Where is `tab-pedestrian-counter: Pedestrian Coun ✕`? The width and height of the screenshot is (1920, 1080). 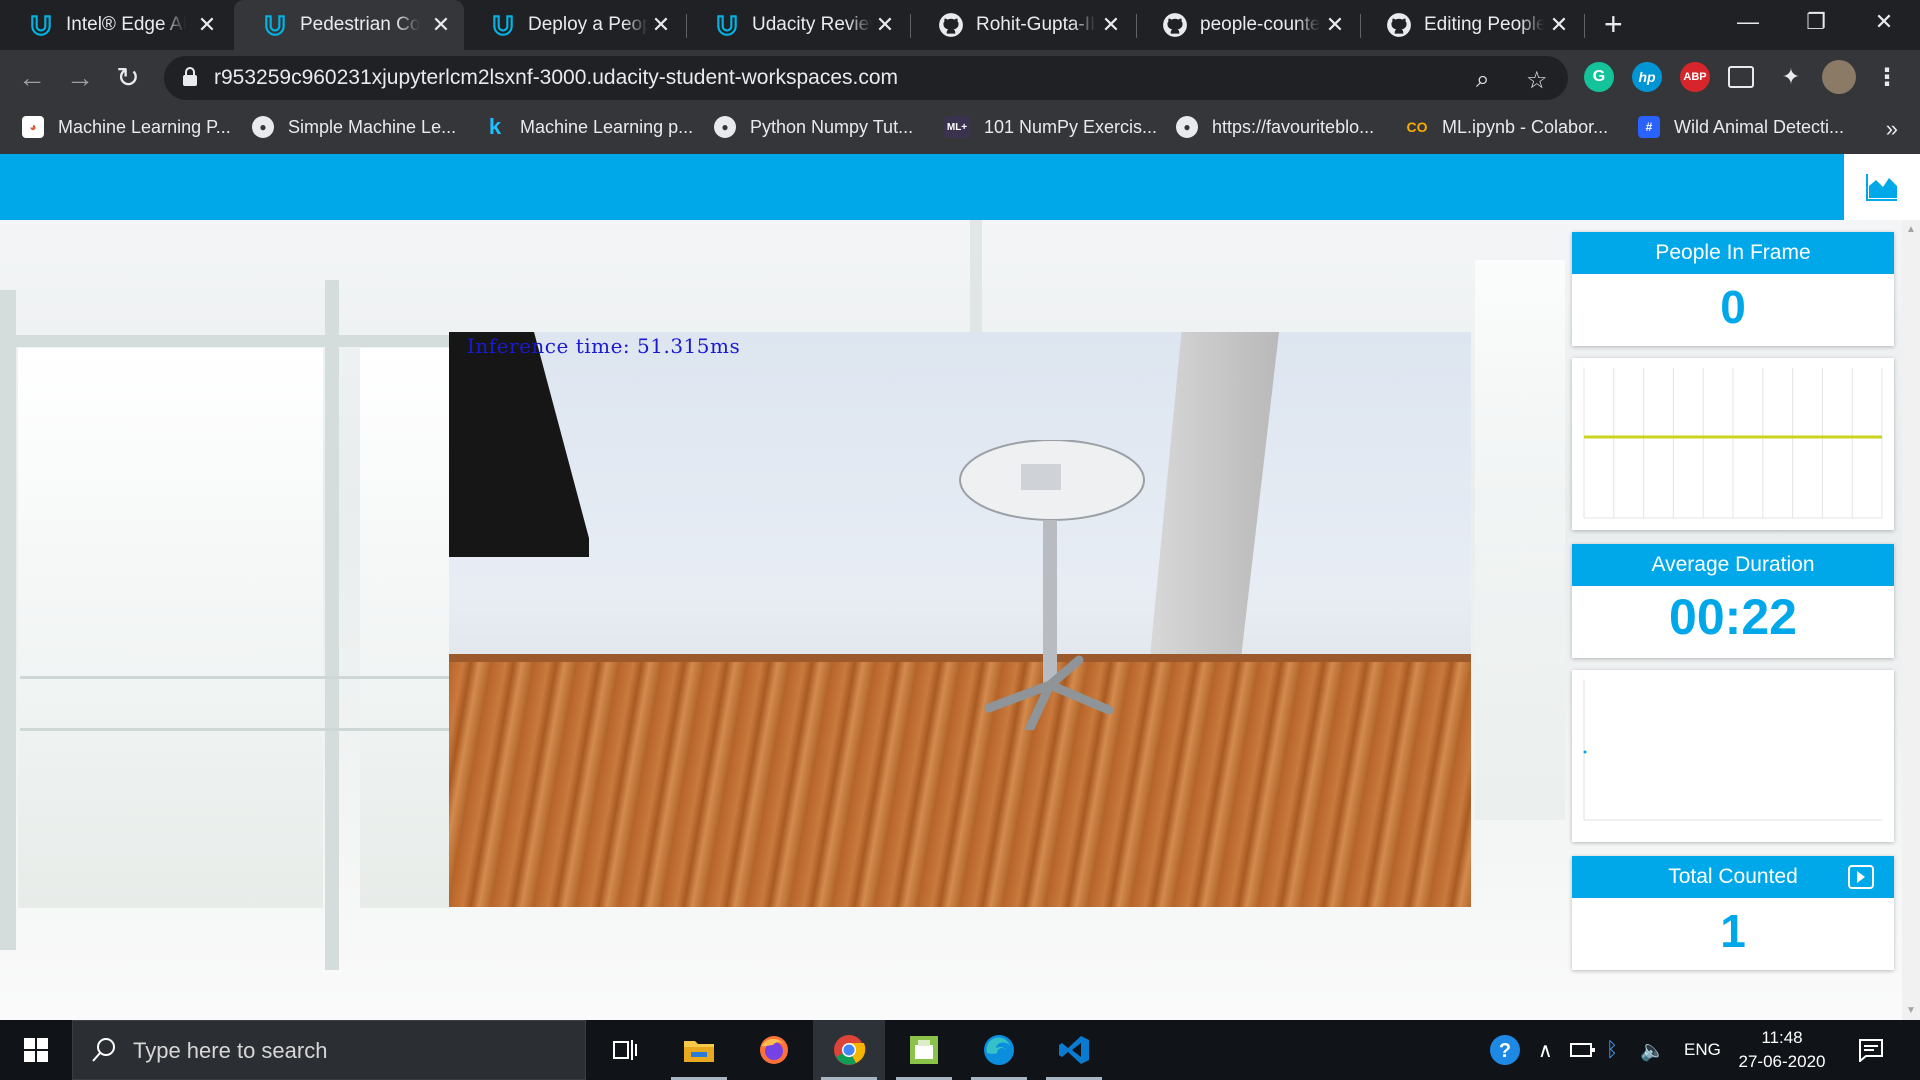
tab-pedestrian-counter: Pedestrian Coun ✕ is located at coordinates (349, 25).